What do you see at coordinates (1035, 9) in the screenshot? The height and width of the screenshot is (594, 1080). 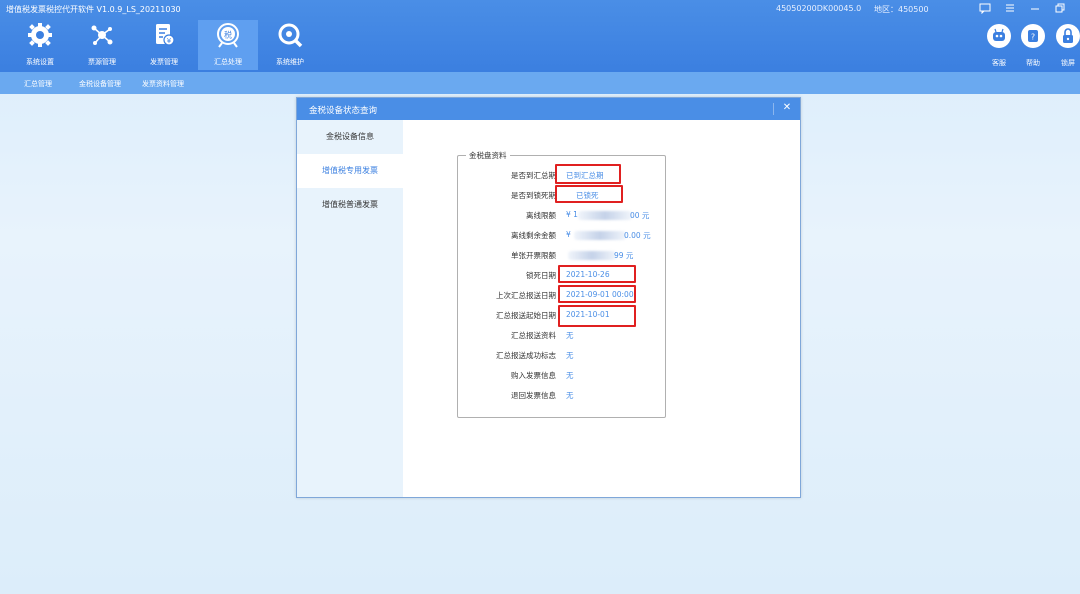 I see `minimize-icon` at bounding box center [1035, 9].